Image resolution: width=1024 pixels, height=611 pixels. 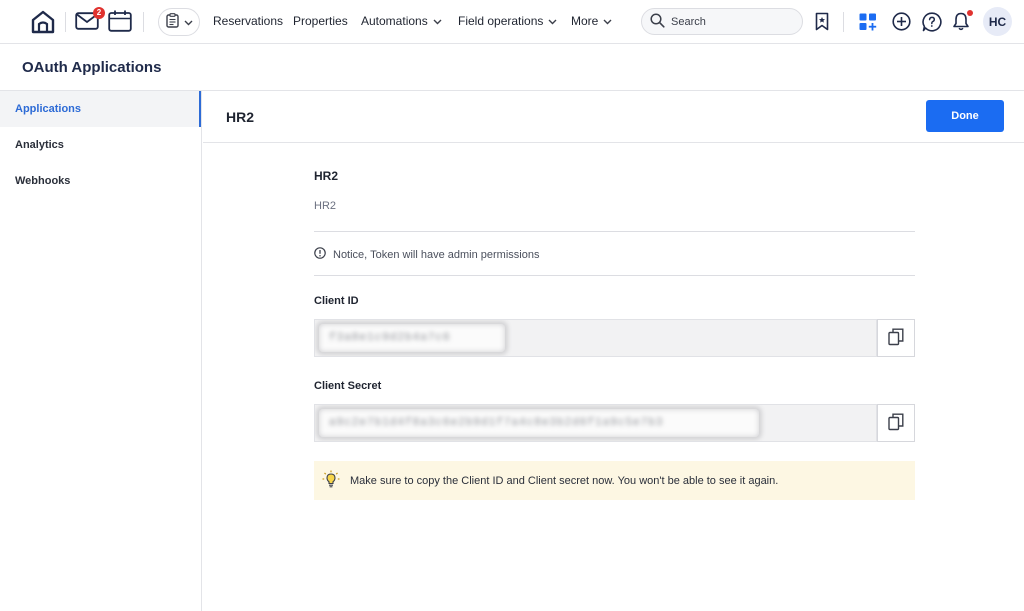 What do you see at coordinates (731, 21) in the screenshot?
I see `search-input` at bounding box center [731, 21].